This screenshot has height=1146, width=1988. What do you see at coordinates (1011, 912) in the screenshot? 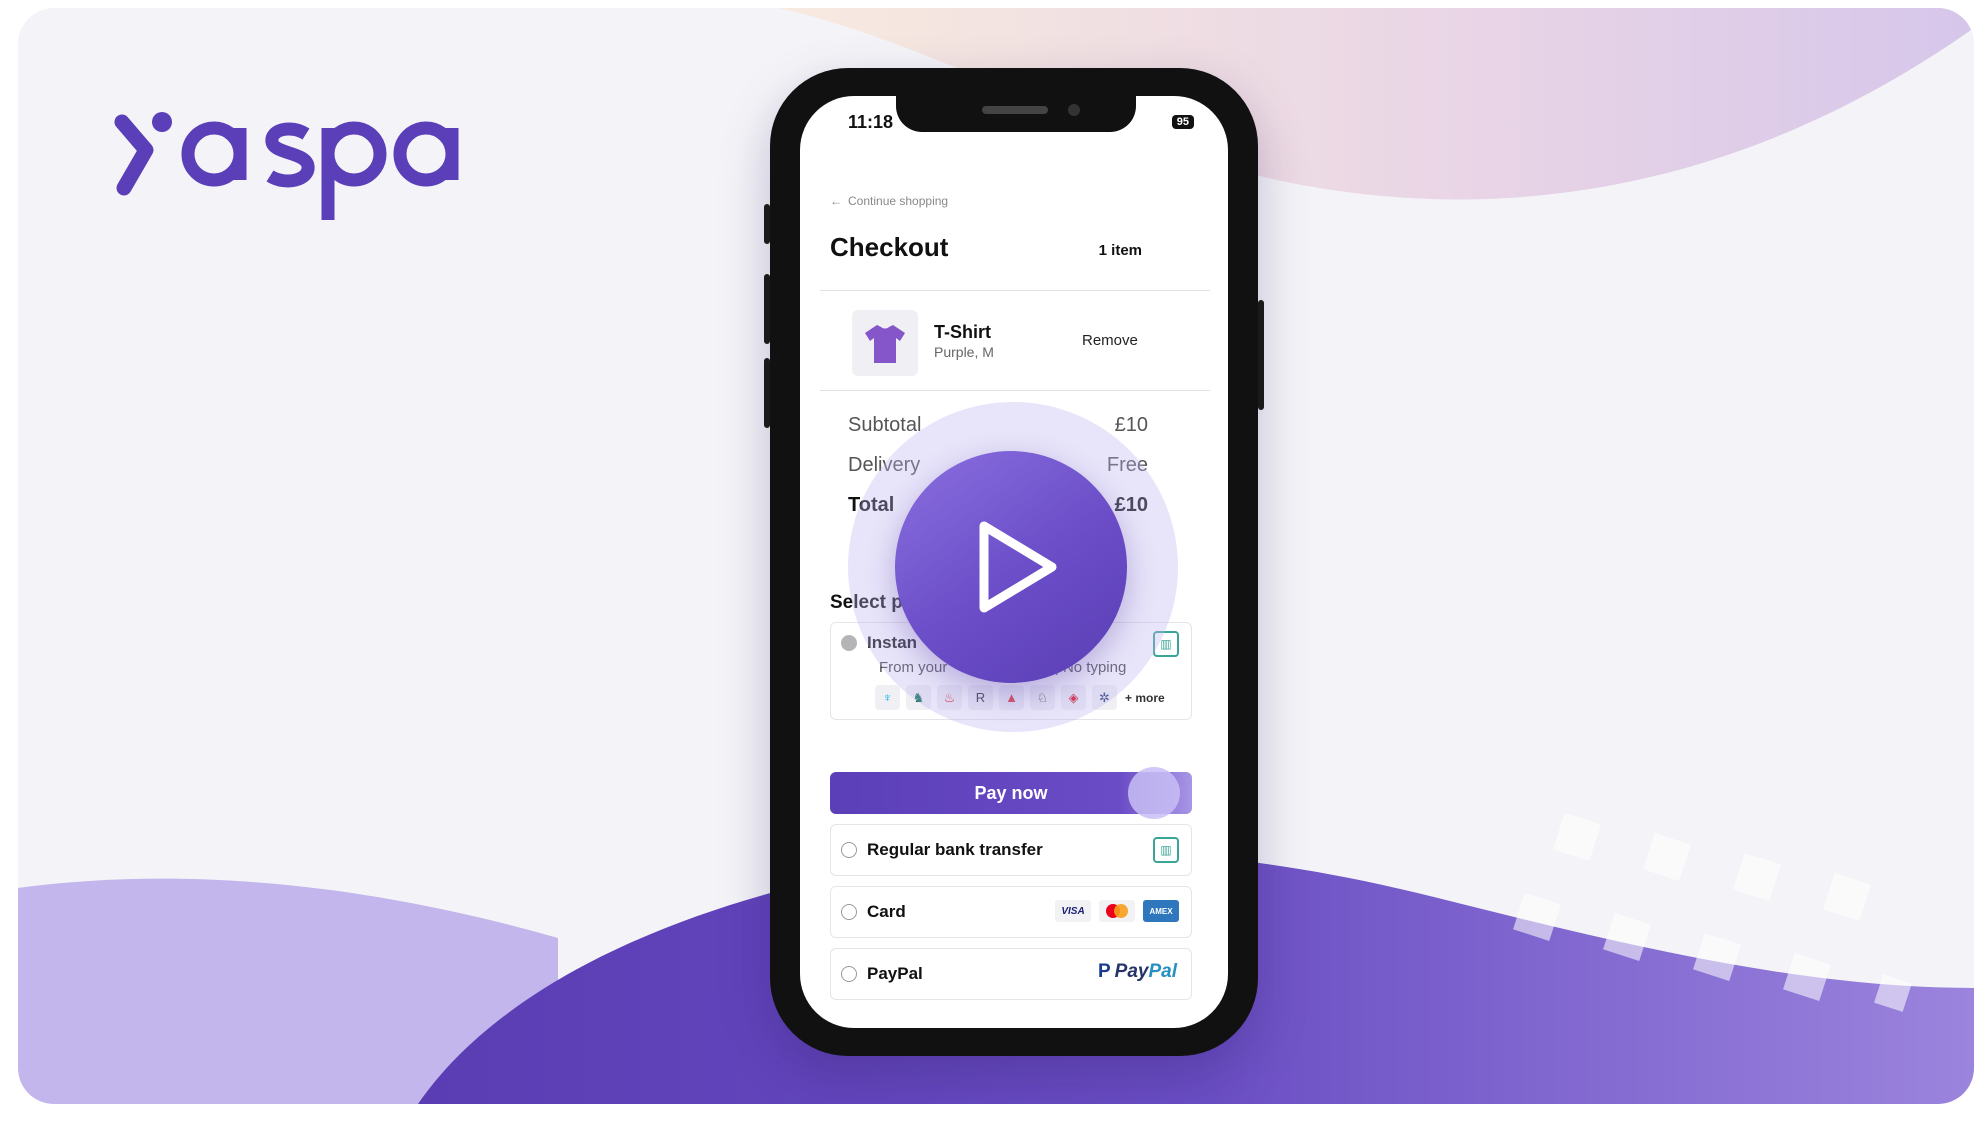
I see `payment-option-card: Card VISA AMEX` at bounding box center [1011, 912].